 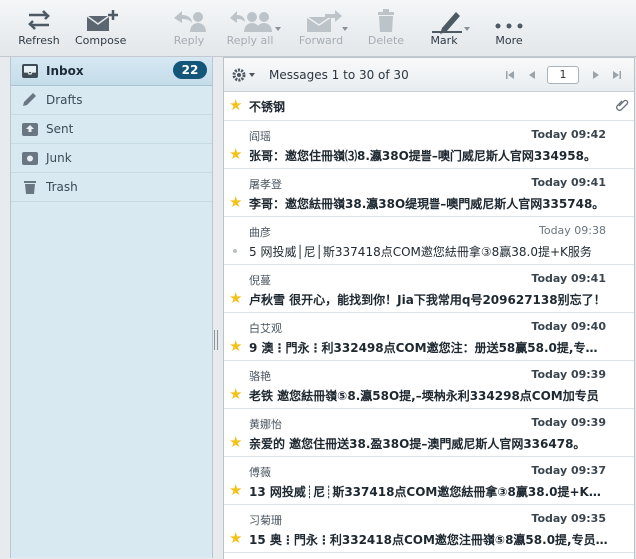 What do you see at coordinates (422, 156) in the screenshot?
I see `message-subject: 张哥：邀您住冊嶺⑶8.瀛38O提쁠–噢门威尼斯人官网334958。` at bounding box center [422, 156].